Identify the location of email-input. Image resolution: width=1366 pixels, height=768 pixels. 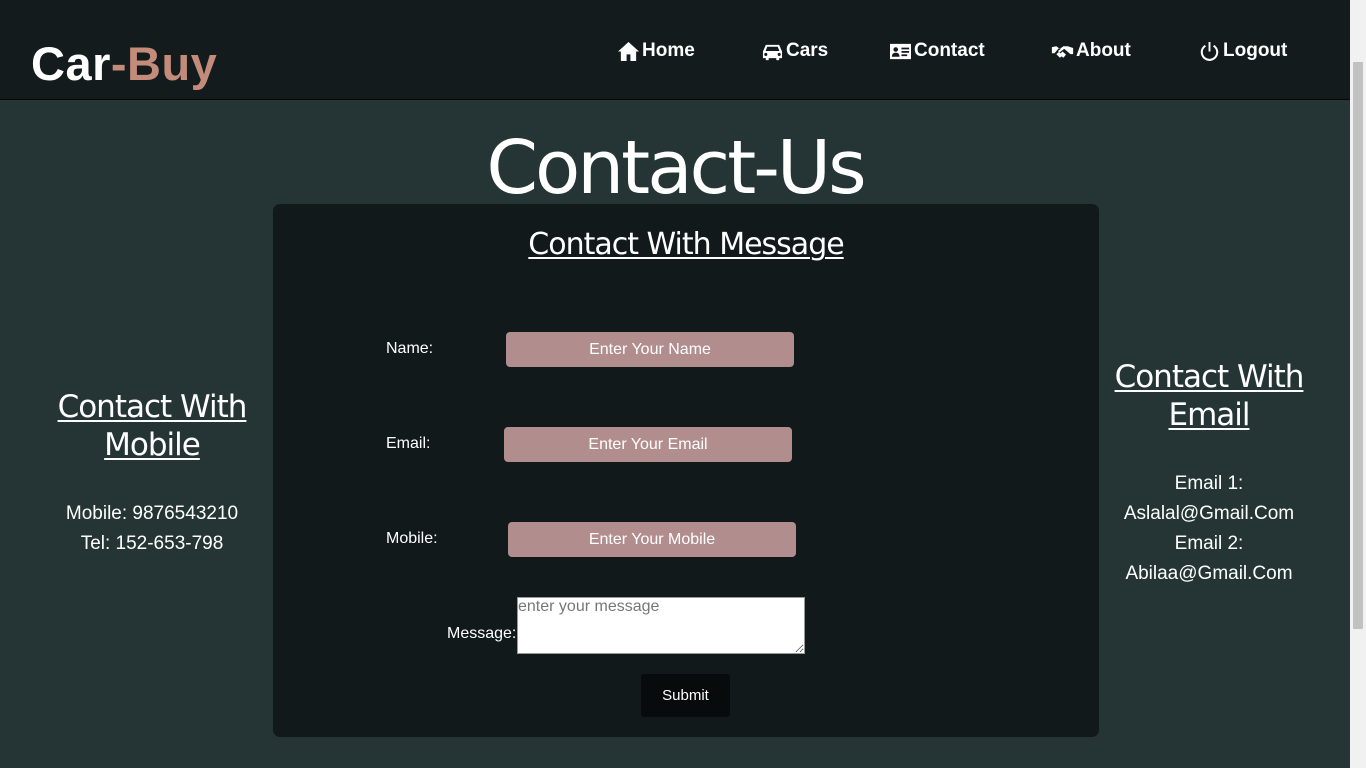
(648, 444).